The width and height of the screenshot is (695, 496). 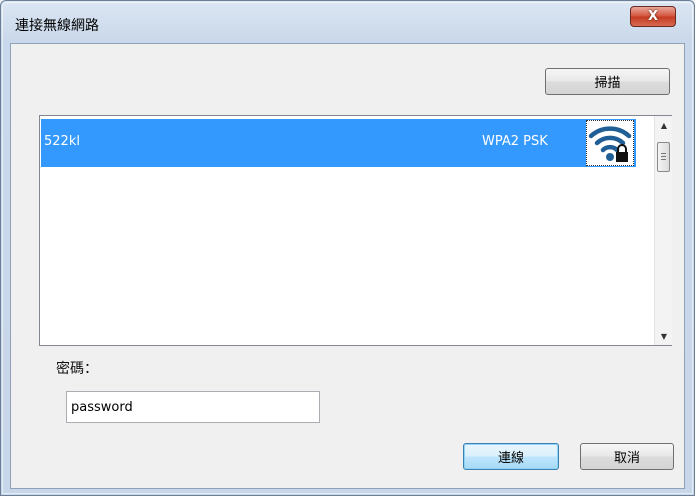 I want to click on scroll-thumb, so click(x=663, y=157).